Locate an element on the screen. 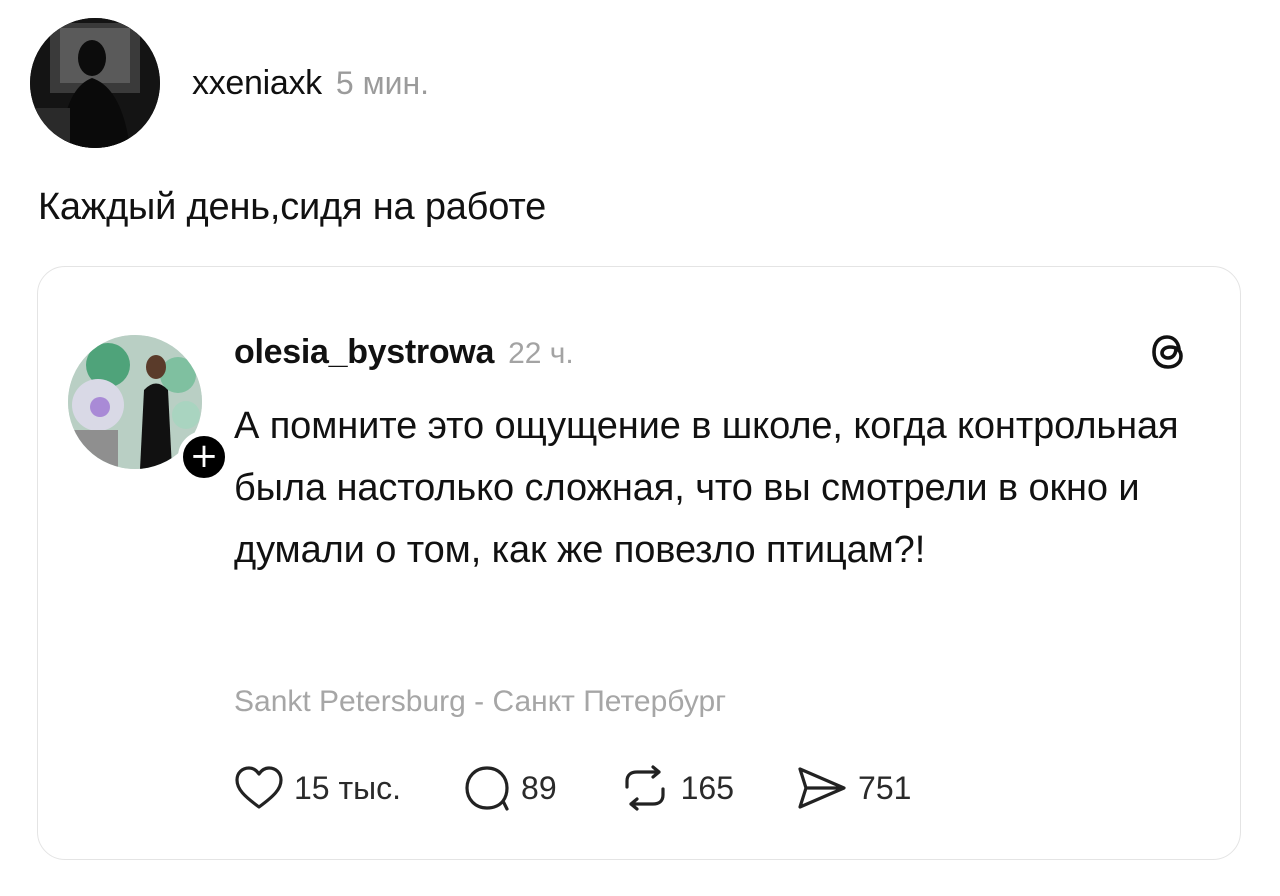 This screenshot has width=1280, height=896. repost-count: 165 is located at coordinates (707, 787).